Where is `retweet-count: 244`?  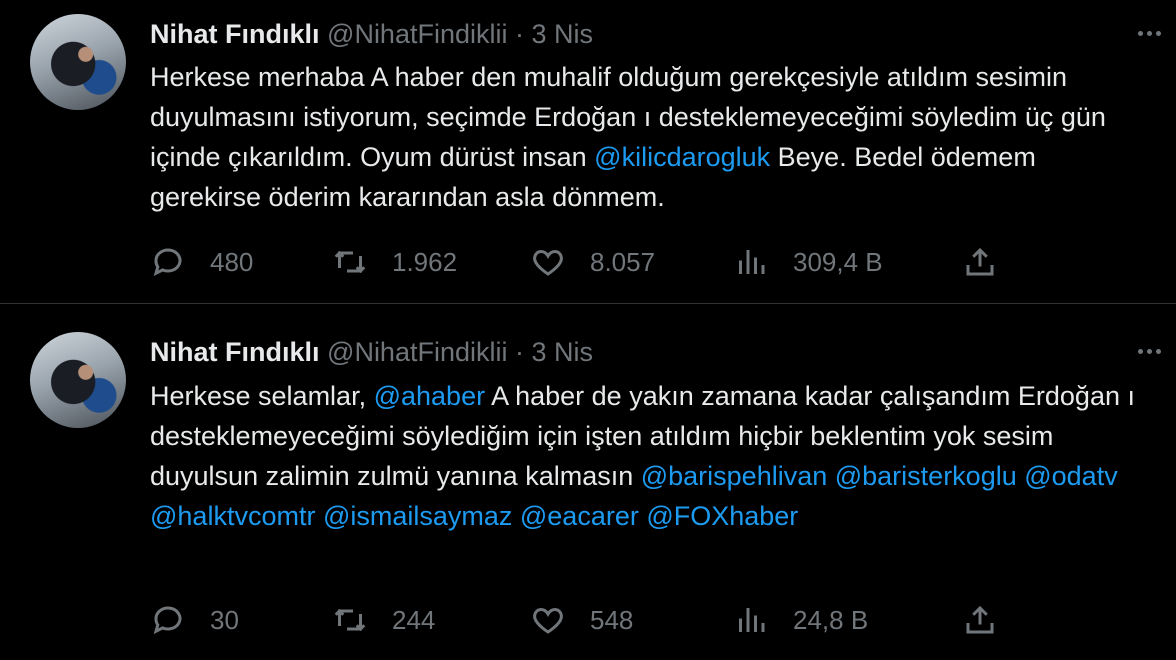 retweet-count: 244 is located at coordinates (414, 619).